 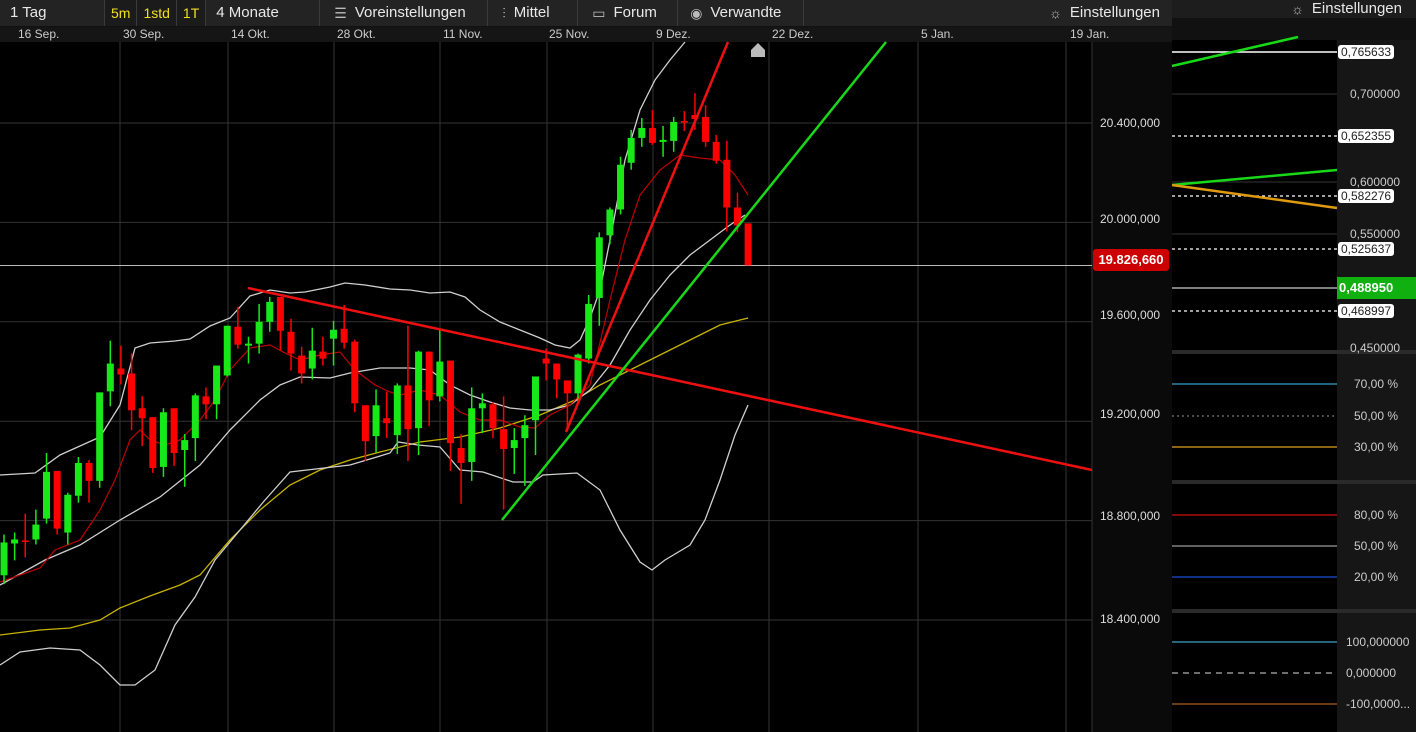 What do you see at coordinates (758, 50) in the screenshot?
I see `home-icon` at bounding box center [758, 50].